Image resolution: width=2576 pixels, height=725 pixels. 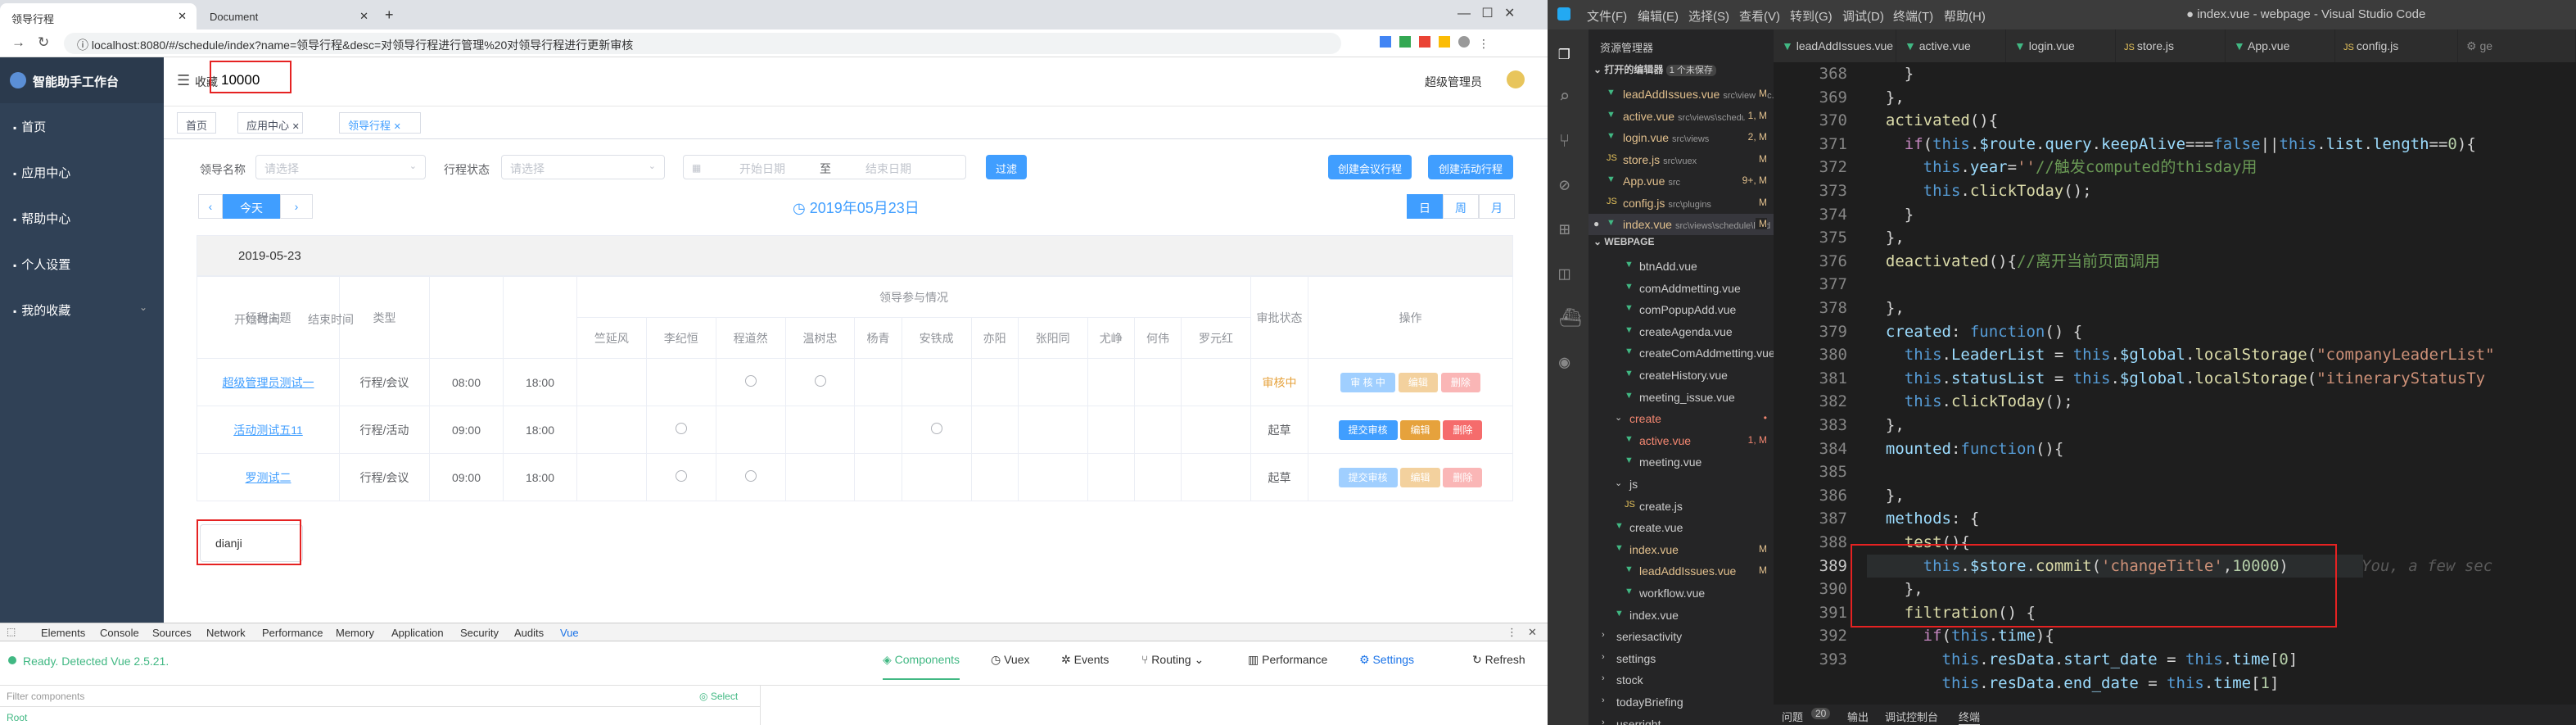 What do you see at coordinates (1681, 462) in the screenshot?
I see `tree-file: ▼ meeting.vue` at bounding box center [1681, 462].